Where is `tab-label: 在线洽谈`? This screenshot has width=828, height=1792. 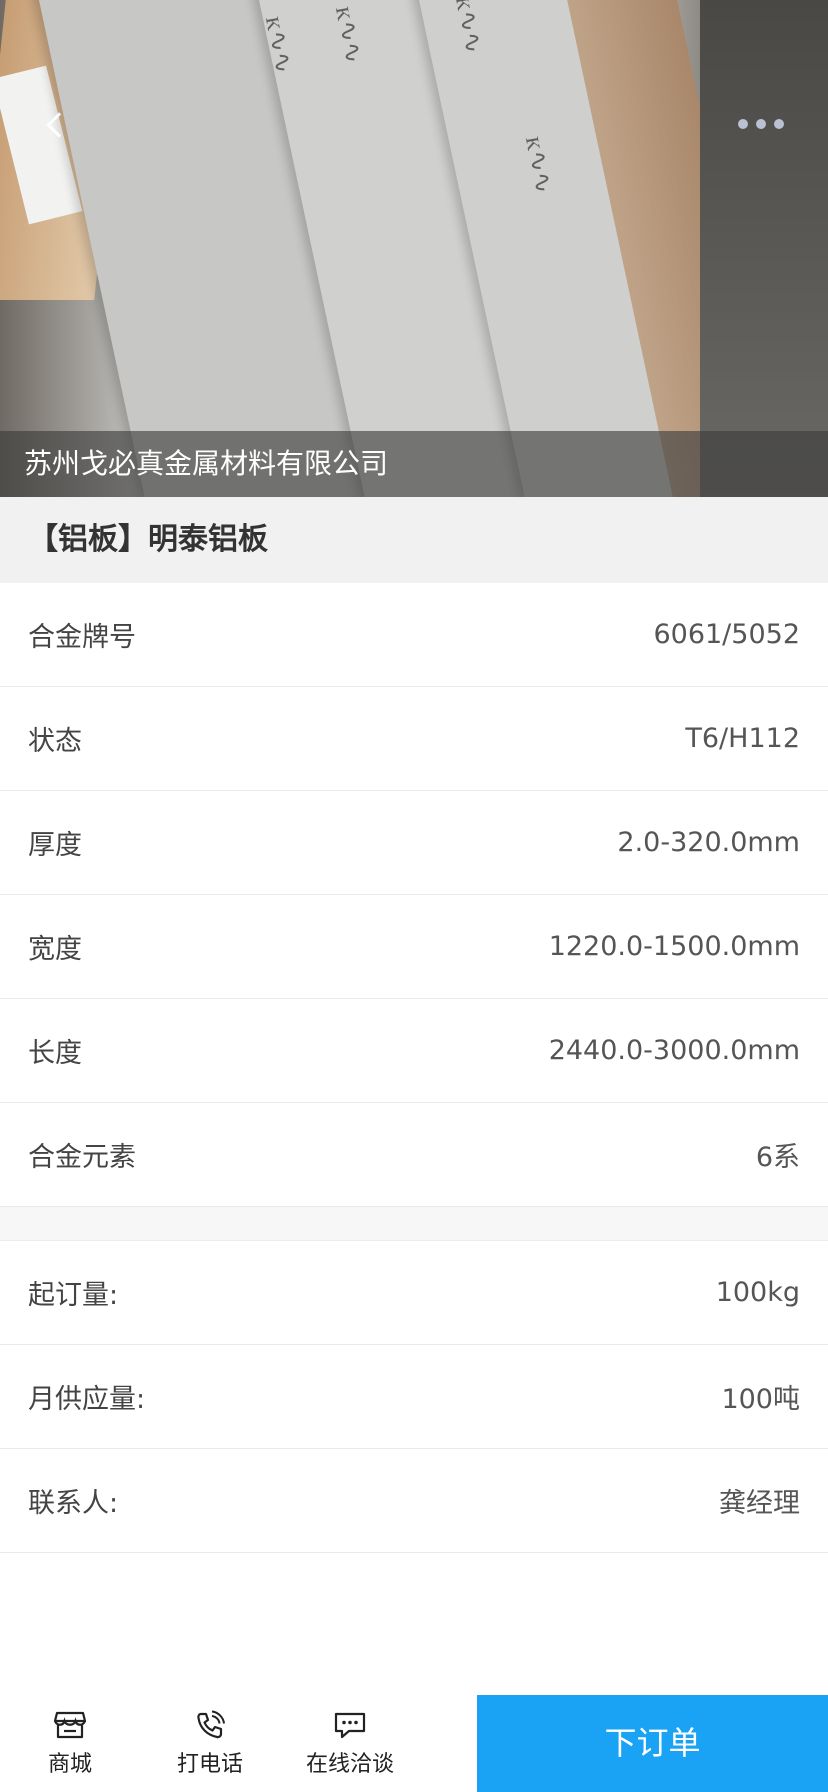 tab-label: 在线洽谈 is located at coordinates (349, 1764).